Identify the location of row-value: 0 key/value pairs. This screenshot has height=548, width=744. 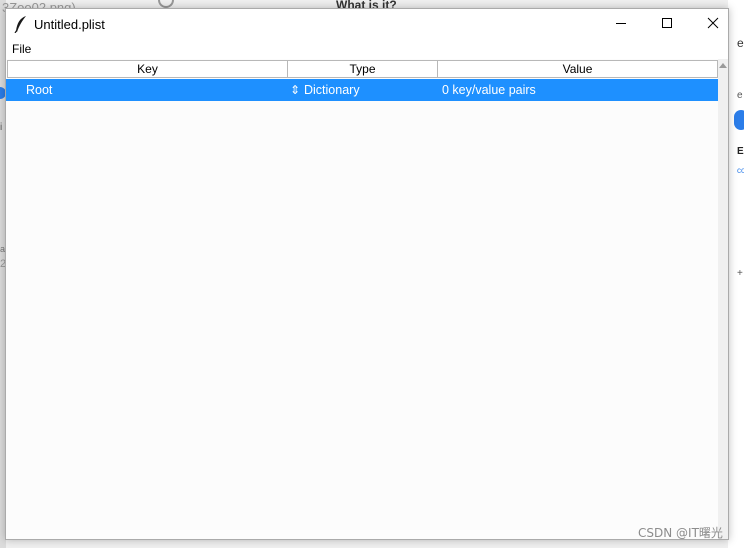
(489, 90).